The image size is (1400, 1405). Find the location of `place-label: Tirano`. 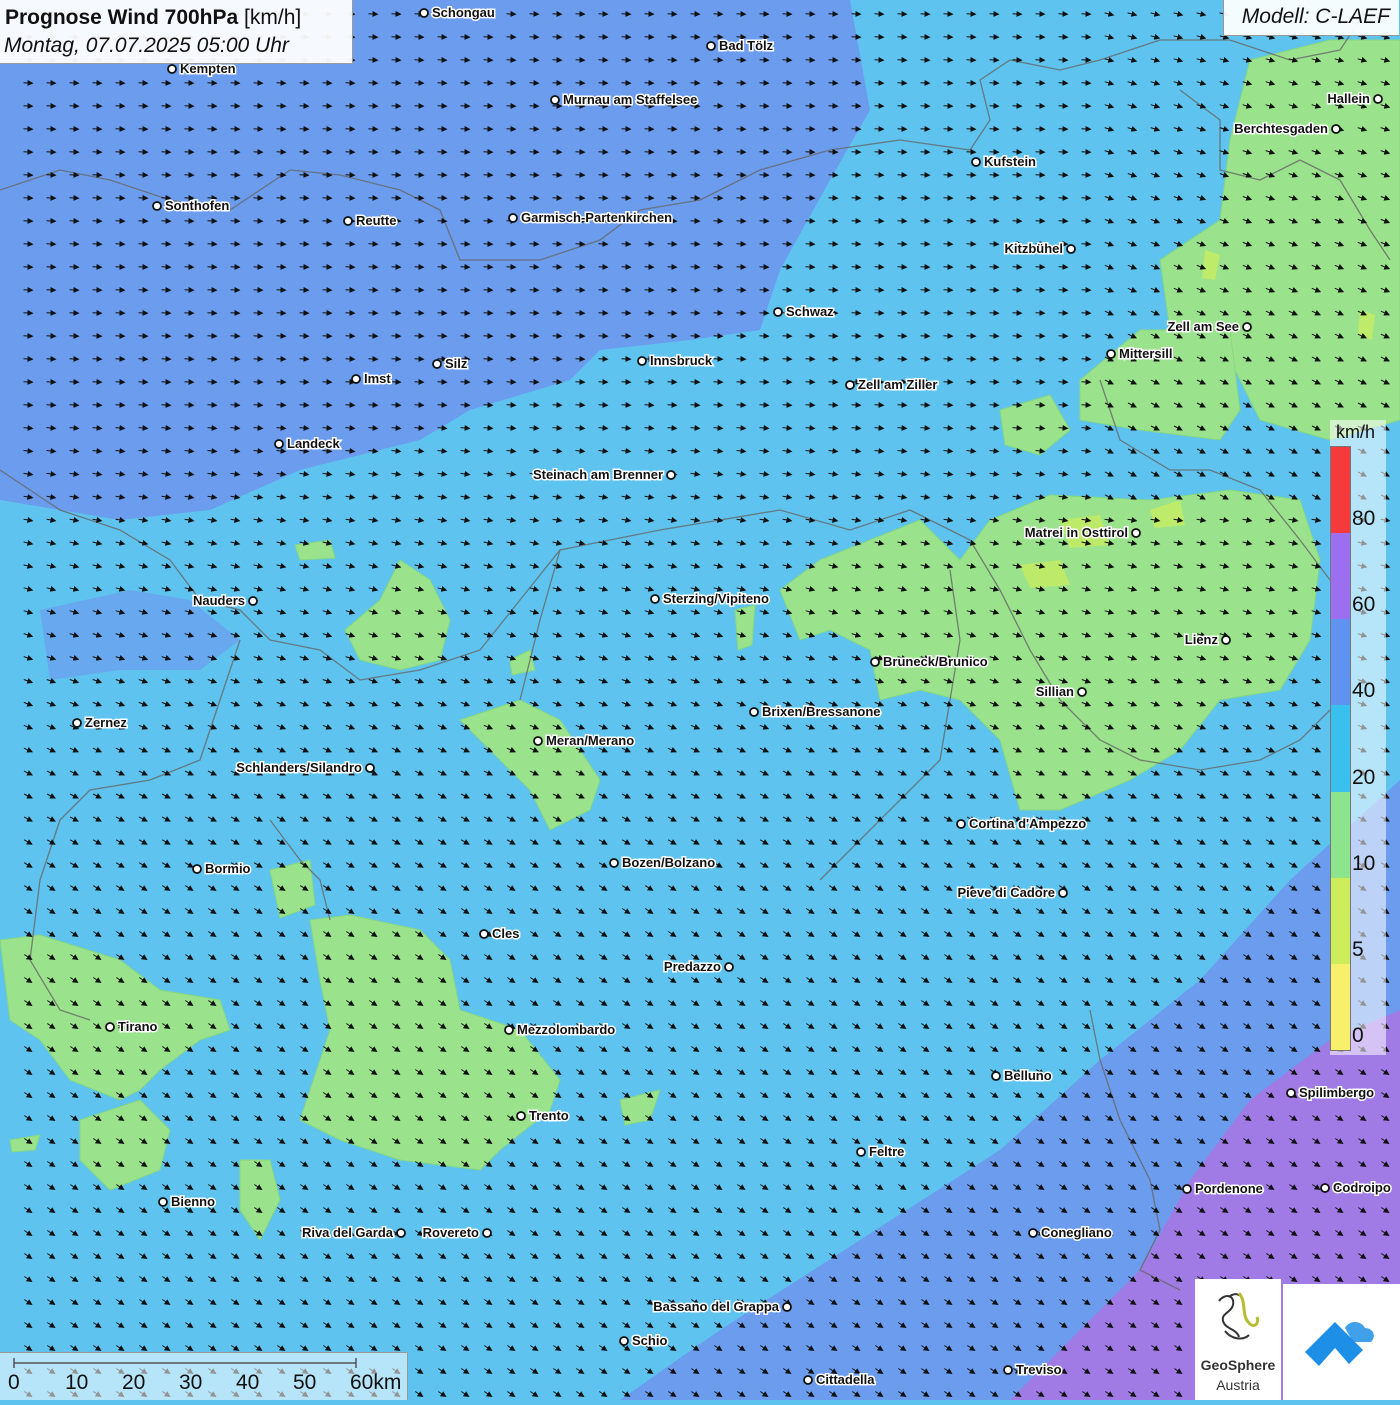

place-label: Tirano is located at coordinates (138, 1026).